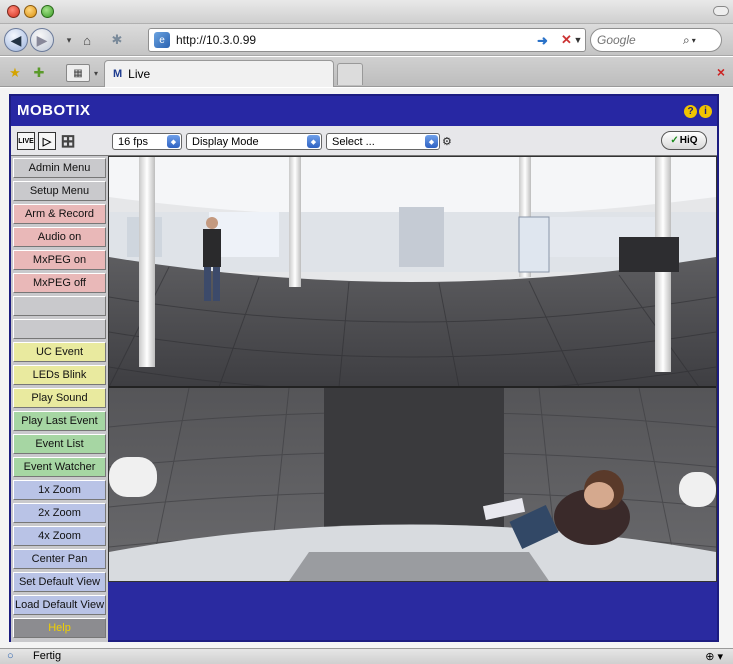 The image size is (733, 664). I want to click on softbutton-play-sound: Play Sound, so click(59, 398).